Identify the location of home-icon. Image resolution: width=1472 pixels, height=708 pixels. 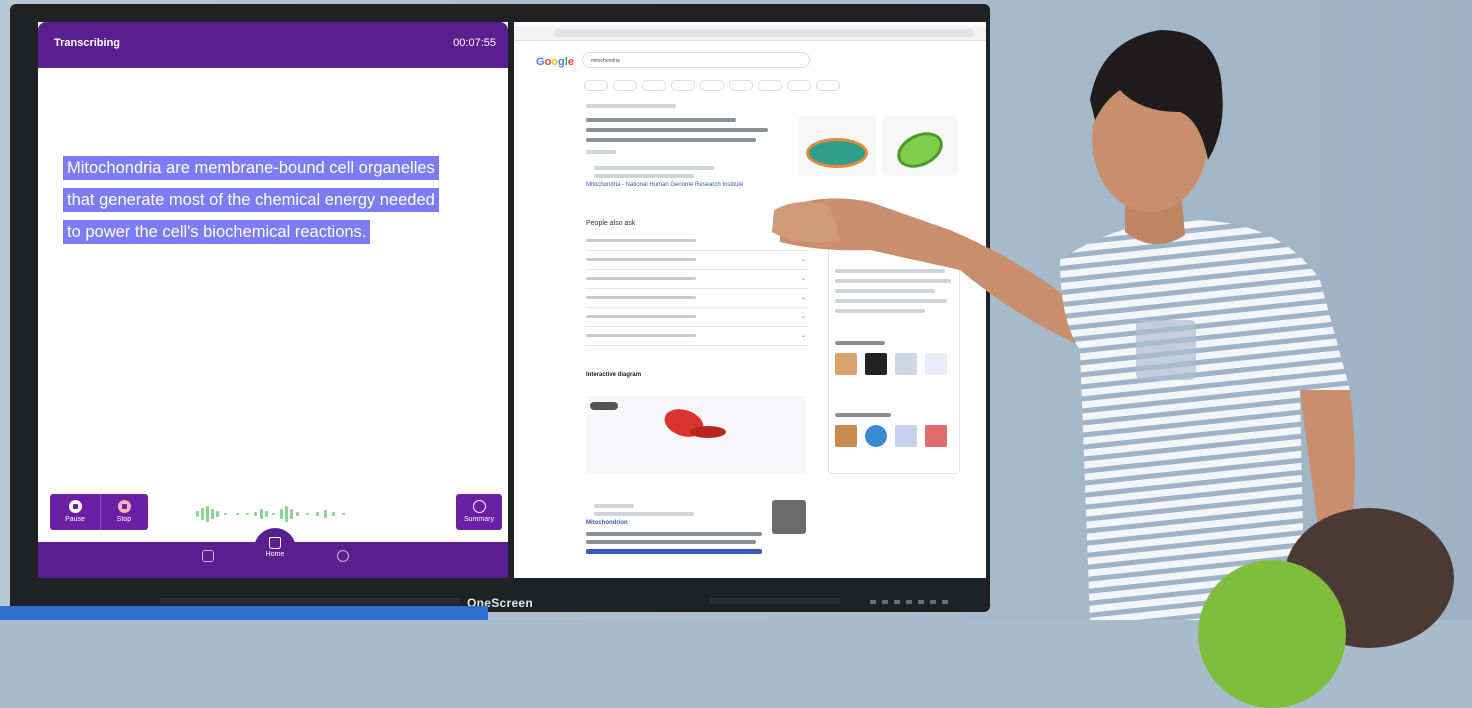
(275, 543).